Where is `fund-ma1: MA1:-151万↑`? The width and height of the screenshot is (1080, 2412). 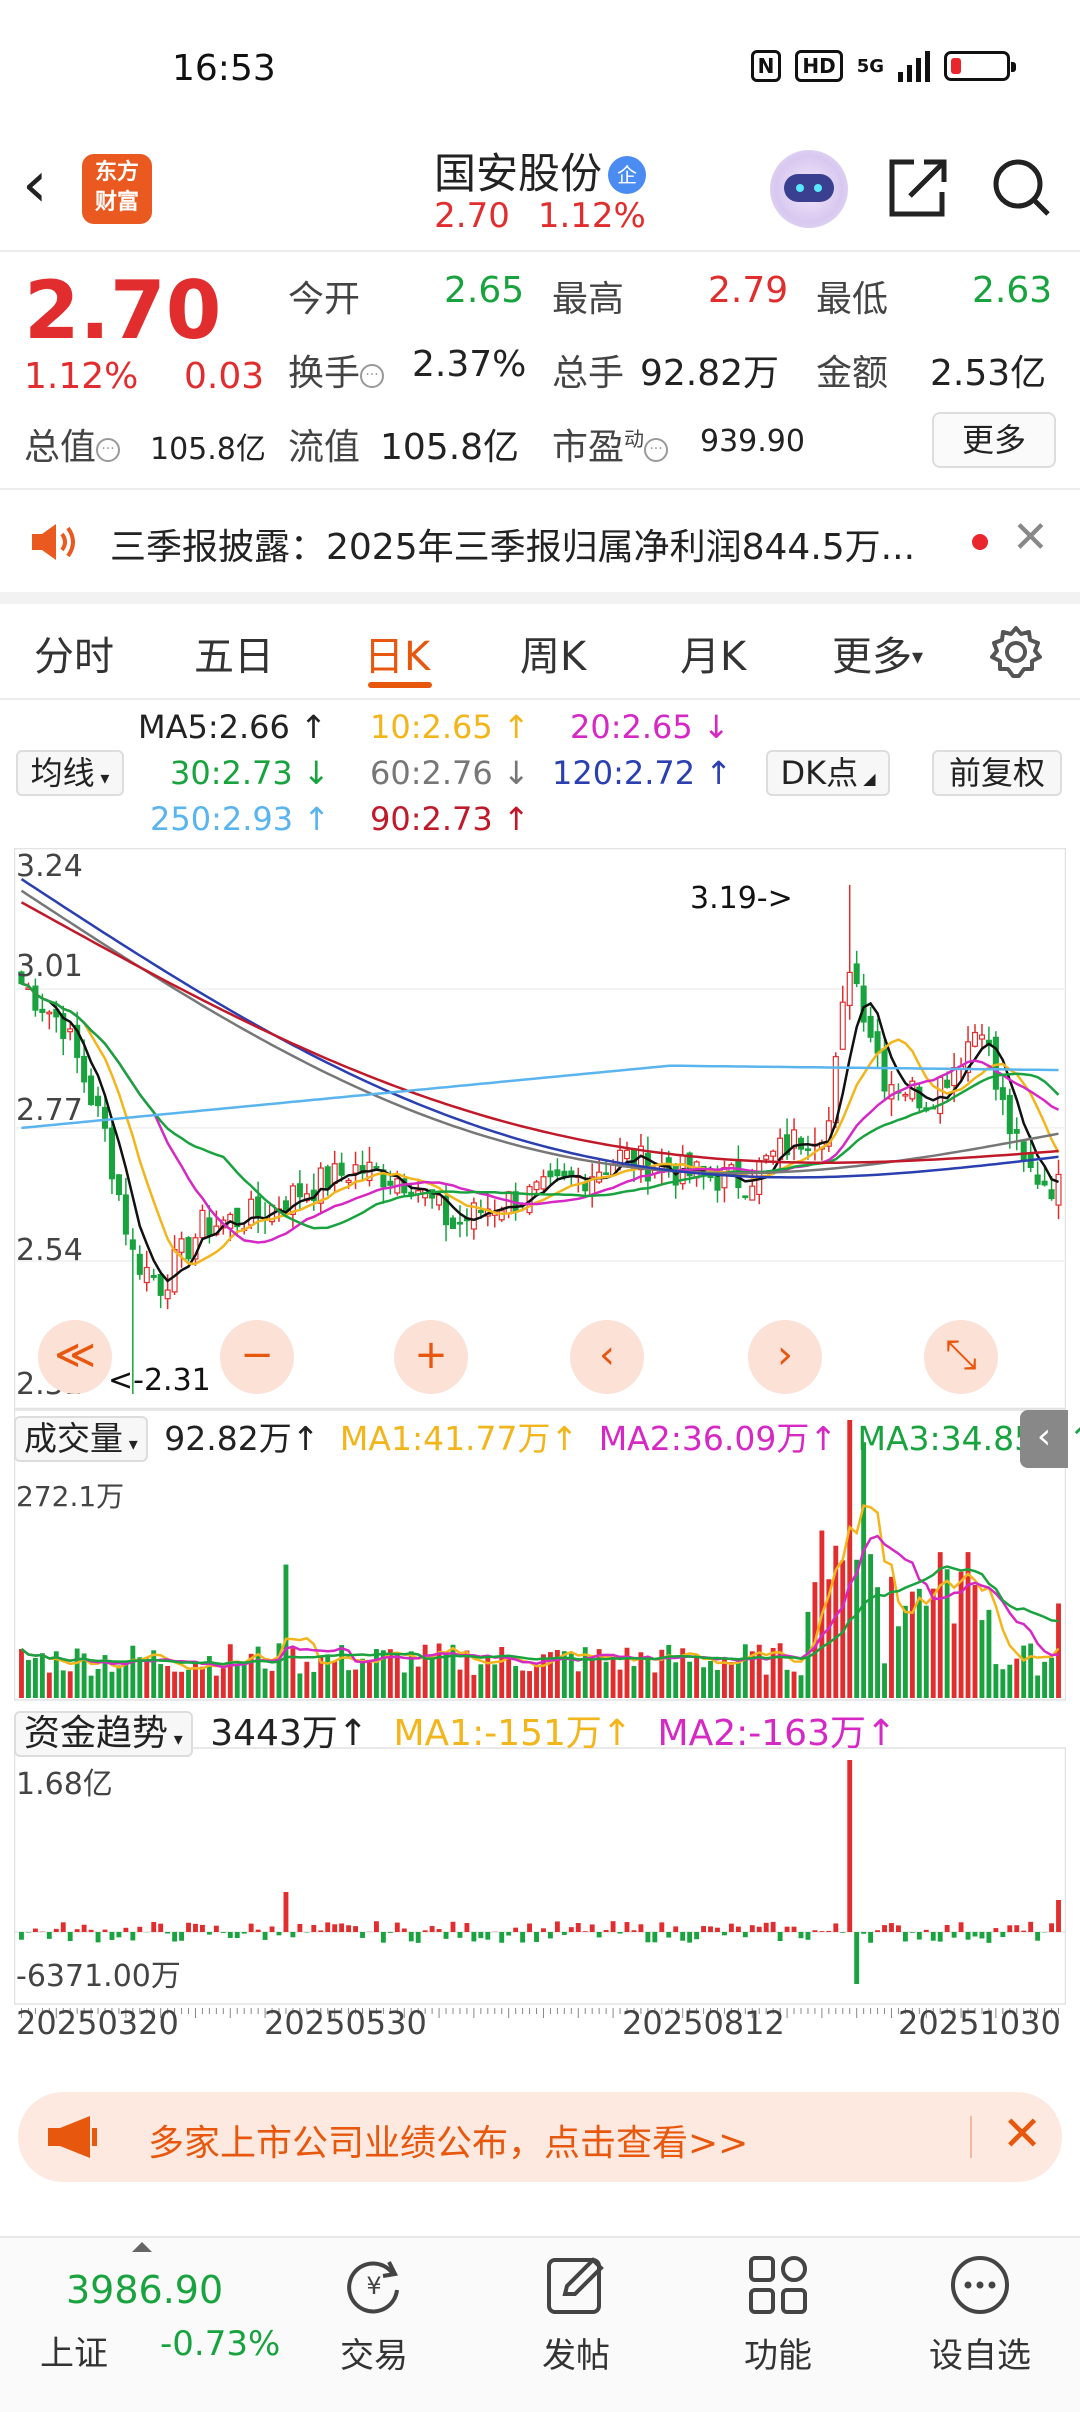
fund-ma1: MA1:-151万↑ is located at coordinates (513, 1733).